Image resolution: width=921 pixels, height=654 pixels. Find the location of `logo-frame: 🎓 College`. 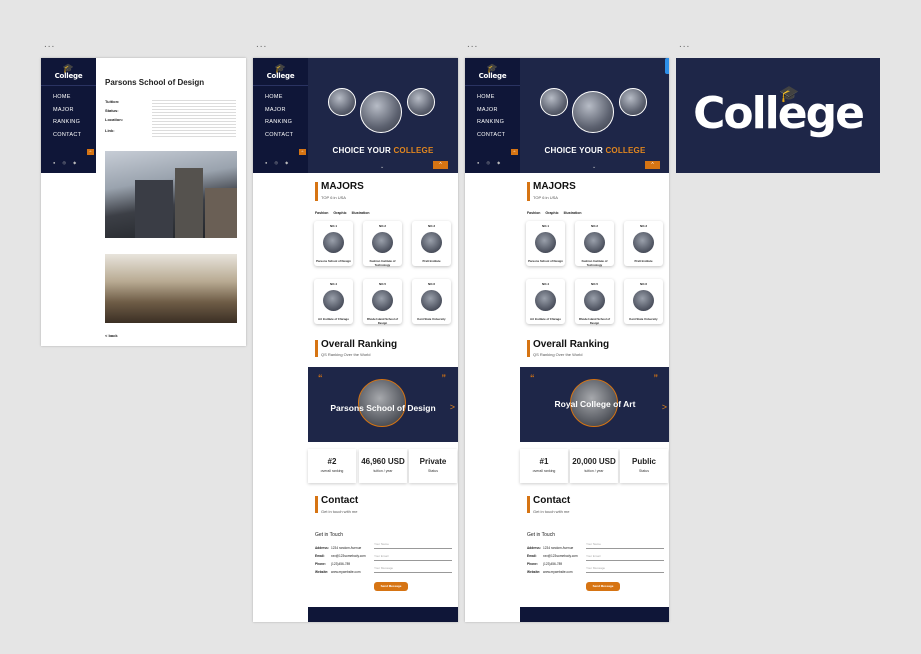

logo-frame: 🎓 College is located at coordinates (778, 115).